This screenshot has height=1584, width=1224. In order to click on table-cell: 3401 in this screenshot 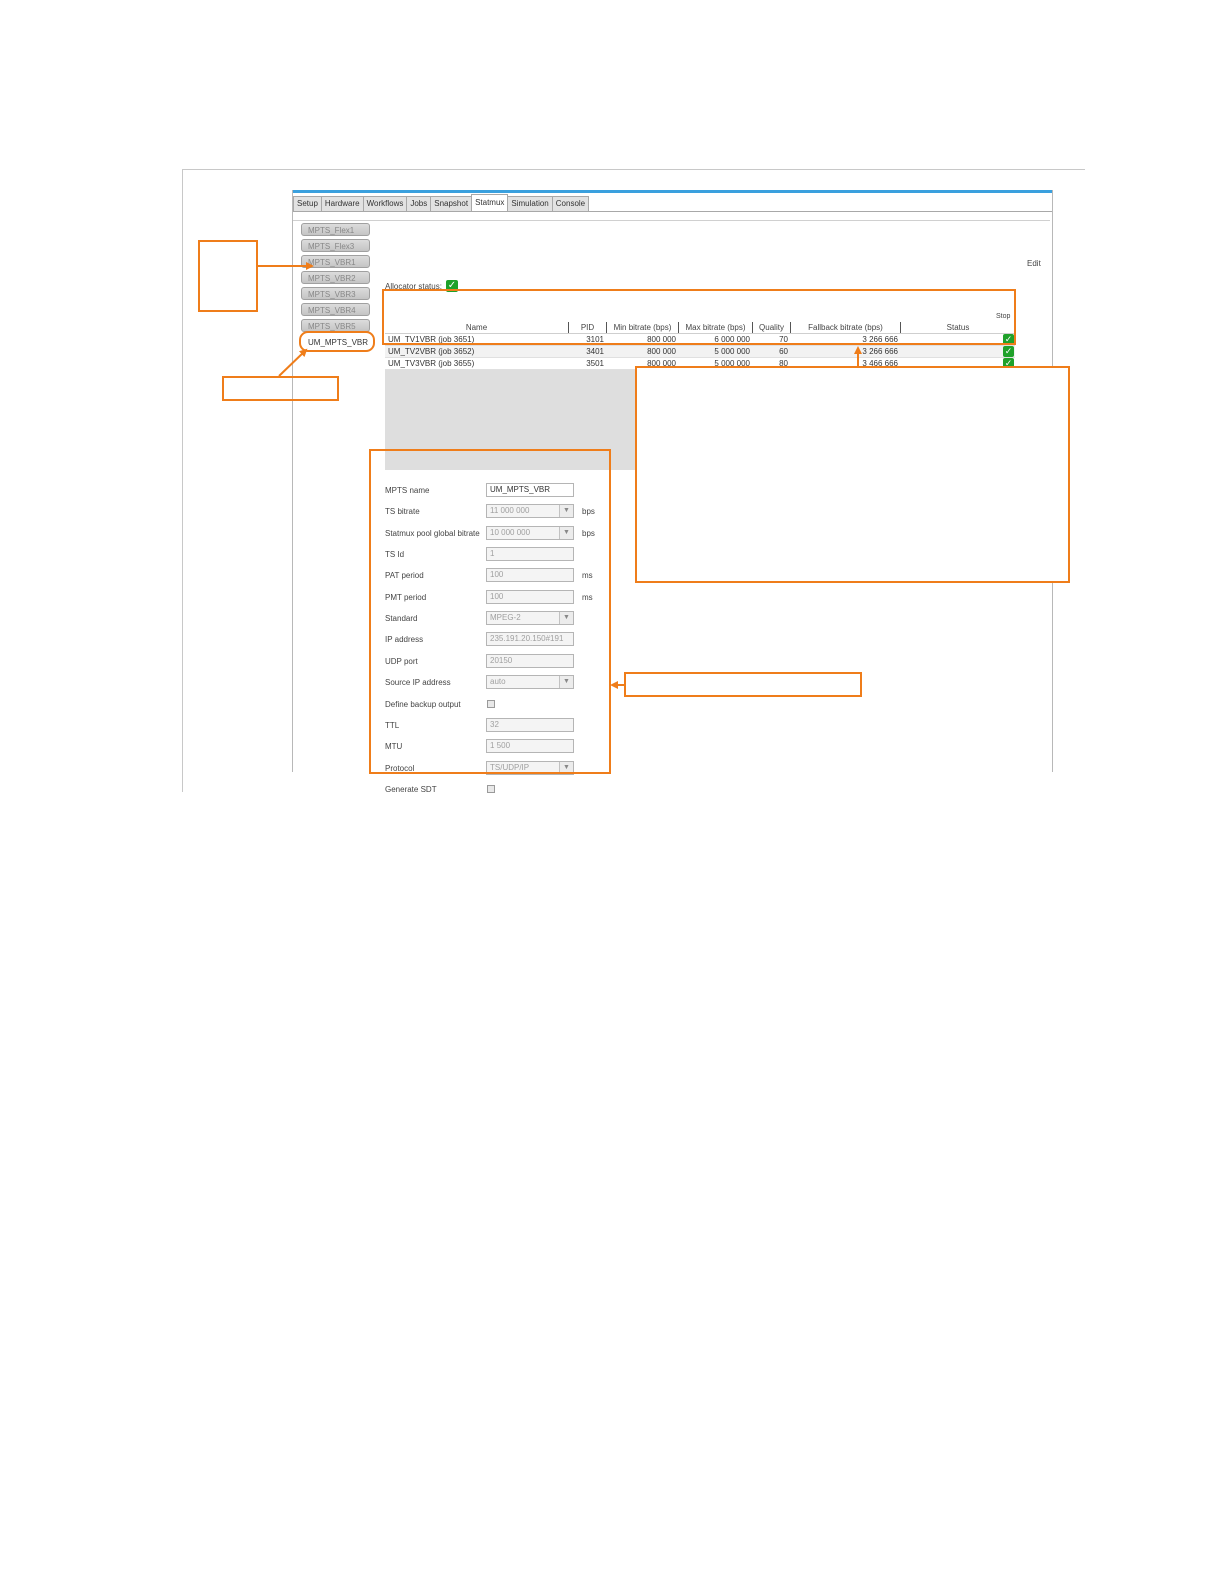, I will do `click(595, 351)`.